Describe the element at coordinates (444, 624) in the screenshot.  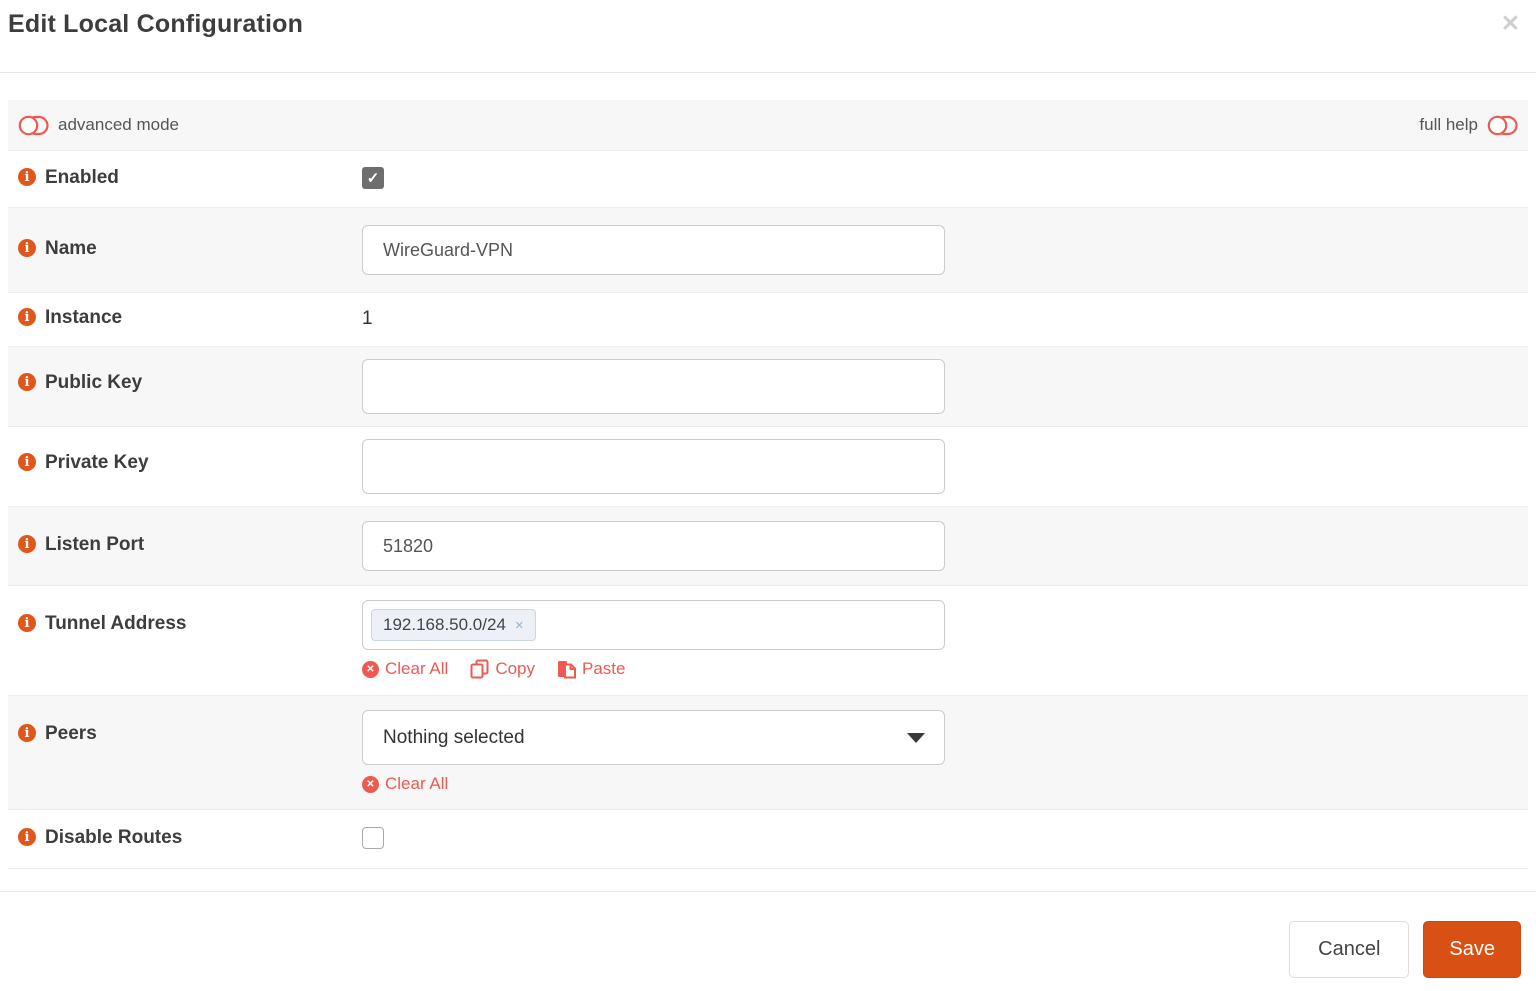
I see `tag-value: 192.168.50.0/24` at that location.